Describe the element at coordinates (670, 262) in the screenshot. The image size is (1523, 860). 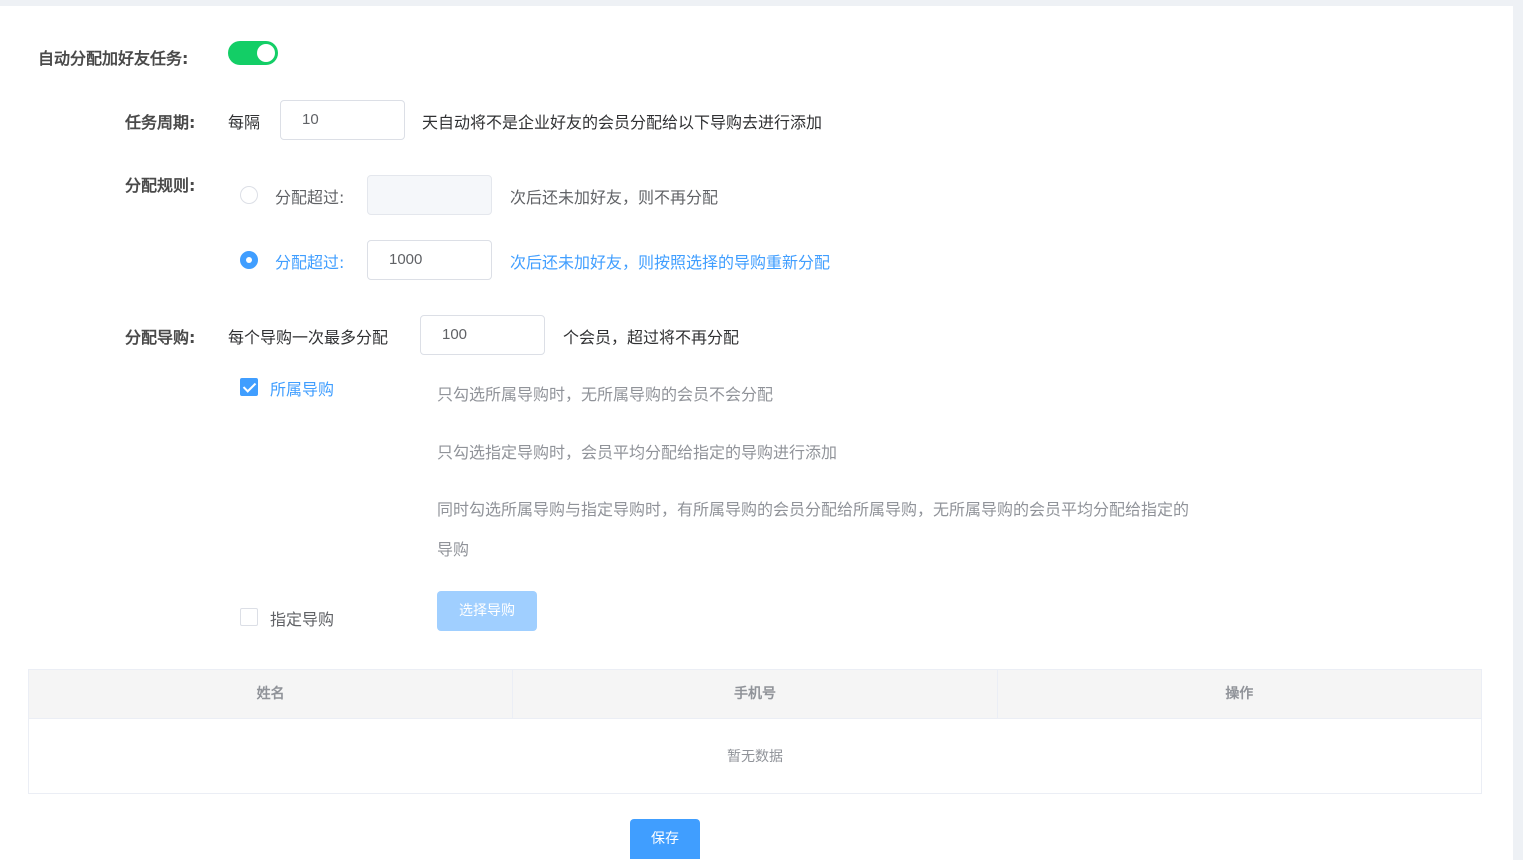
I see `rule-option-2-suffix: 次后还未加好友，则按照选择的导购重新分配` at that location.